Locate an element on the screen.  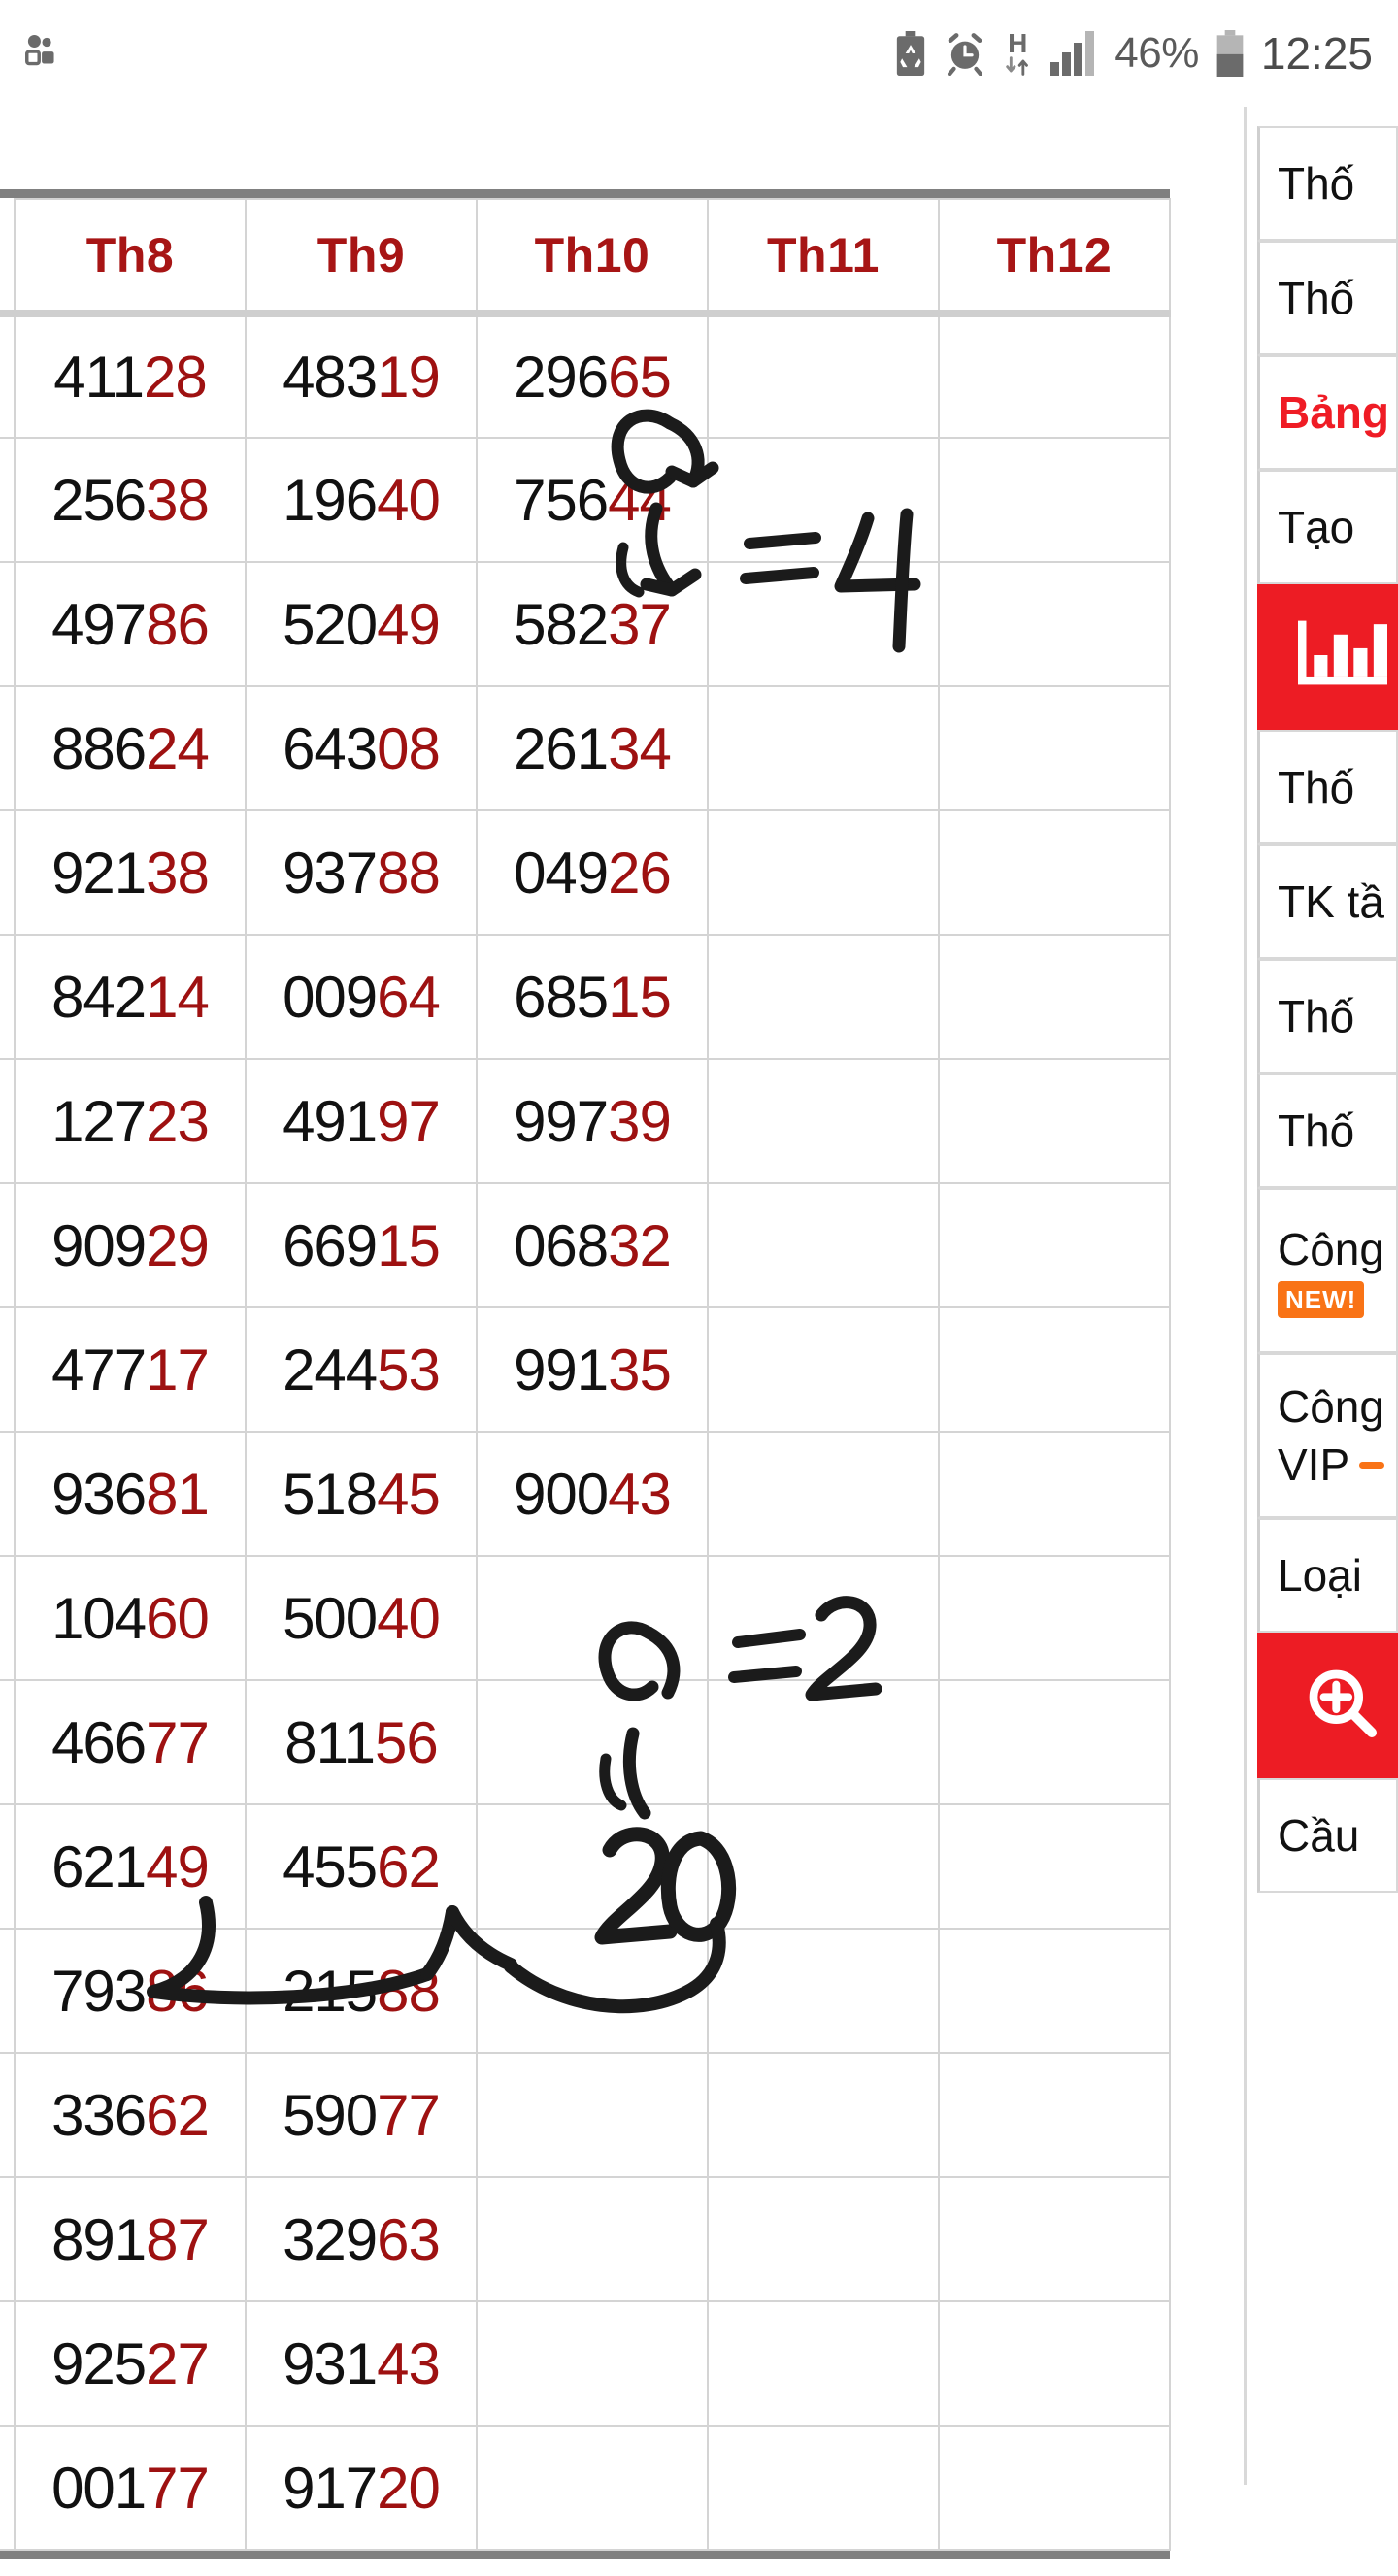
table-cell: 48319 is located at coordinates (361, 376).